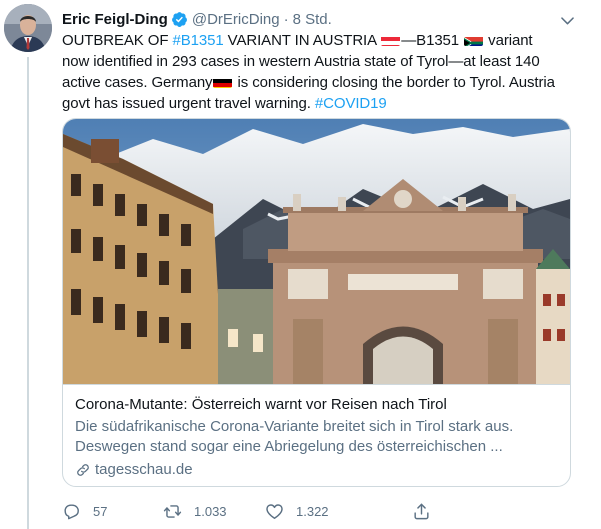 The height and width of the screenshot is (529, 601). What do you see at coordinates (117, 40) in the screenshot?
I see `tweet-text-part: OUTBREAK OF` at bounding box center [117, 40].